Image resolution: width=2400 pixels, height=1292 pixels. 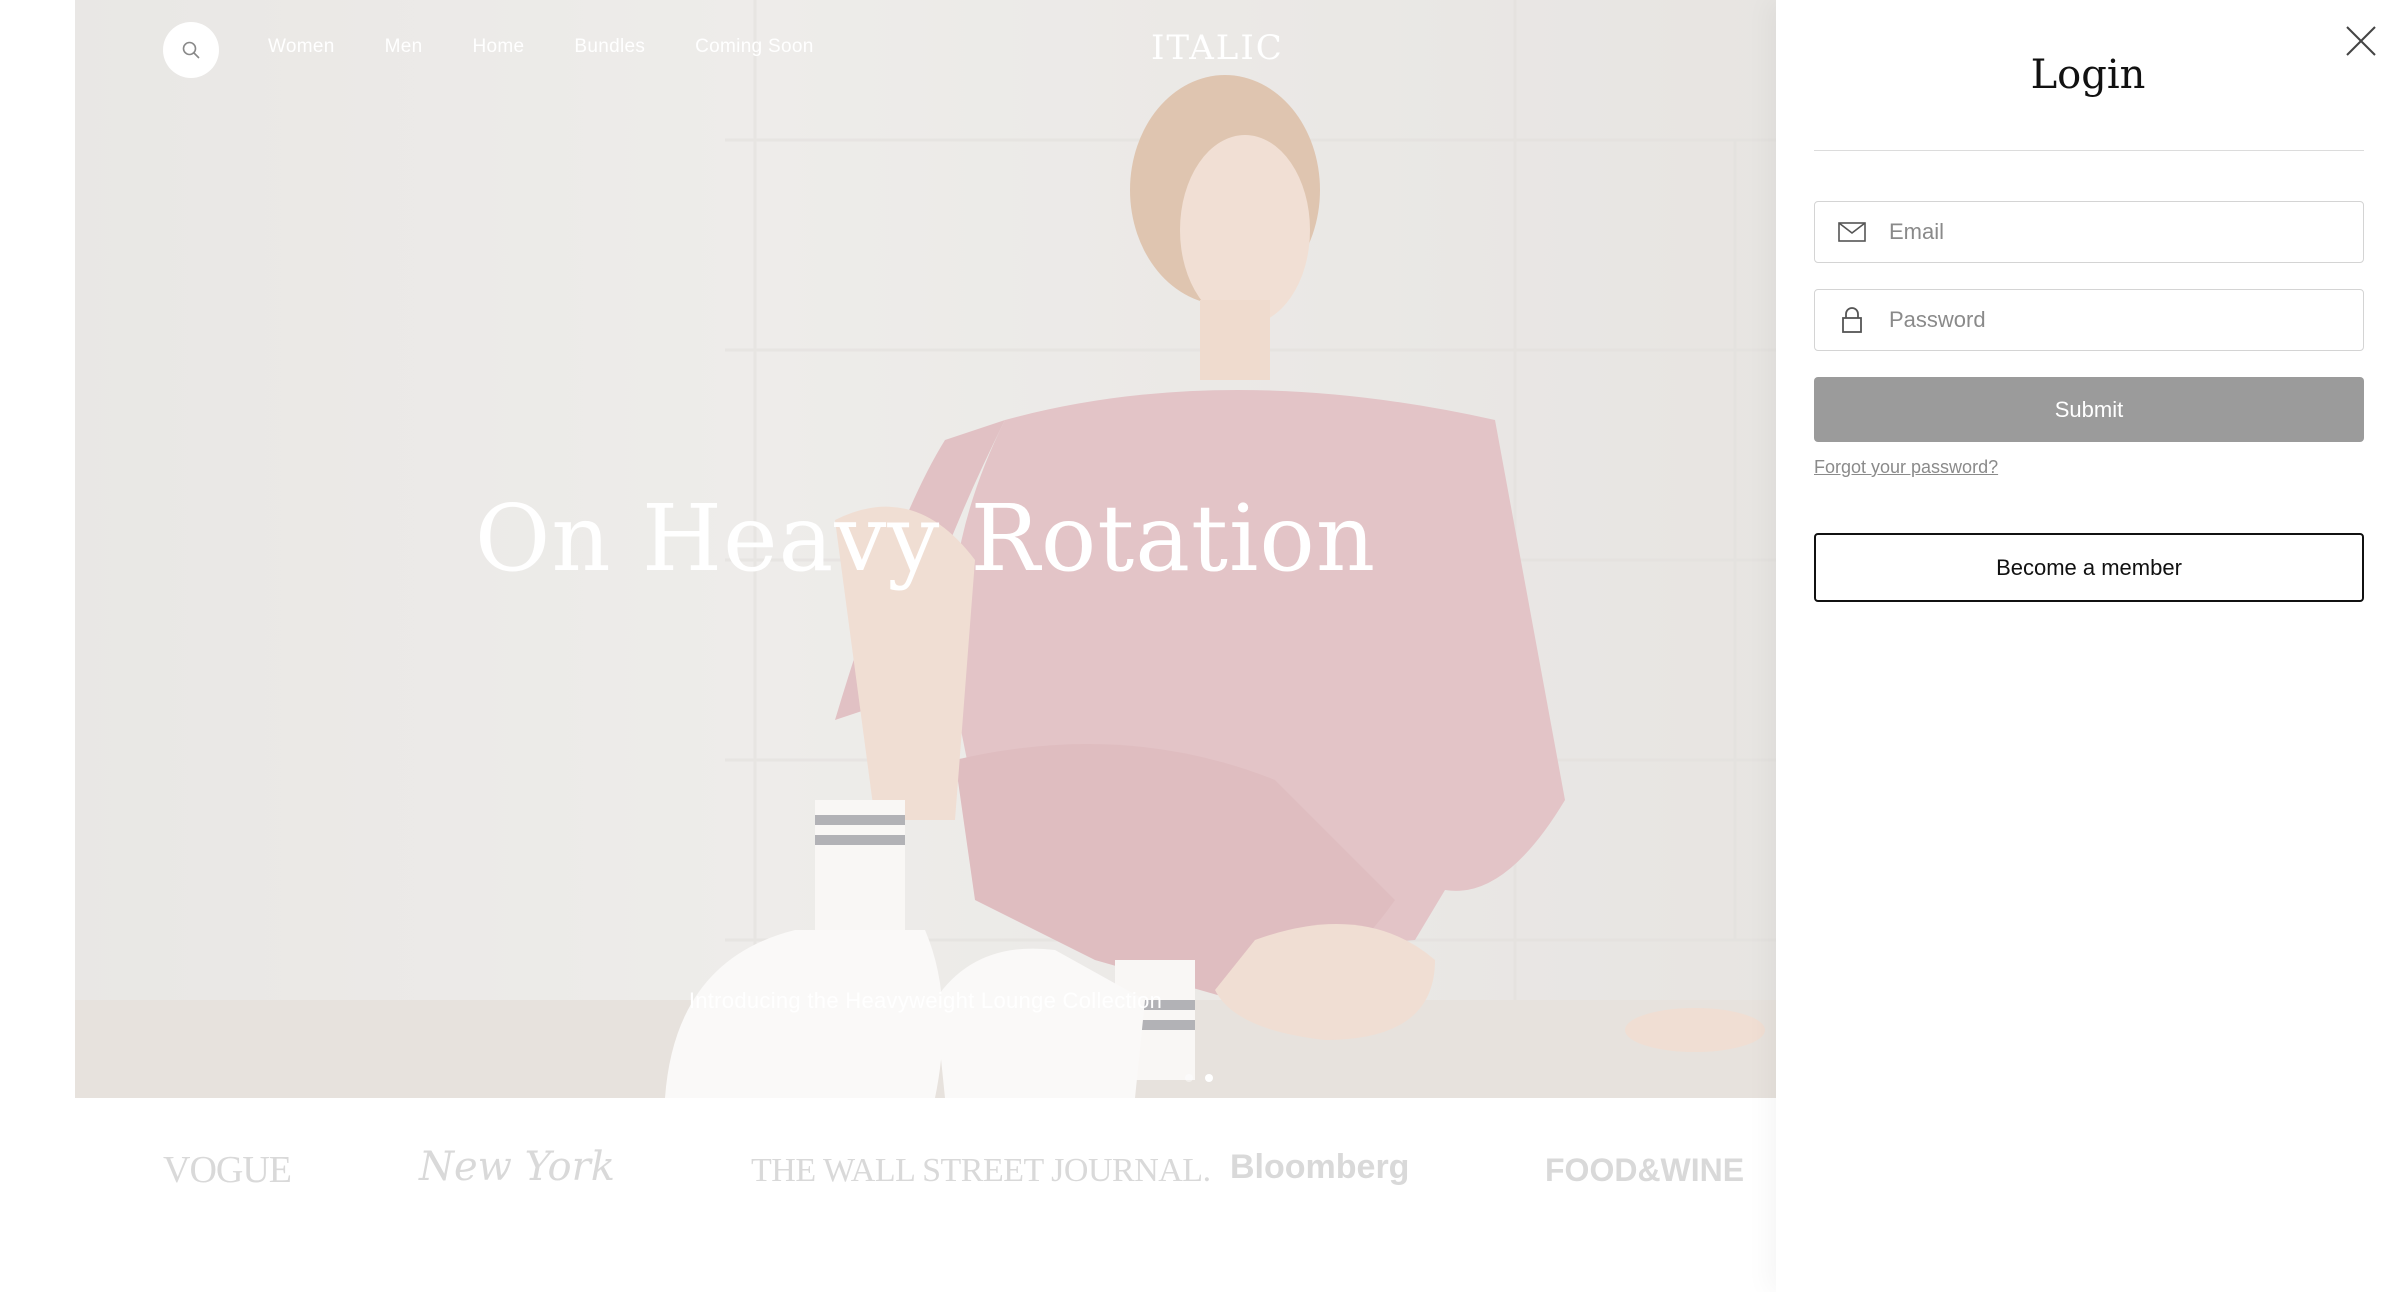 I want to click on email-input, so click(x=2109, y=232).